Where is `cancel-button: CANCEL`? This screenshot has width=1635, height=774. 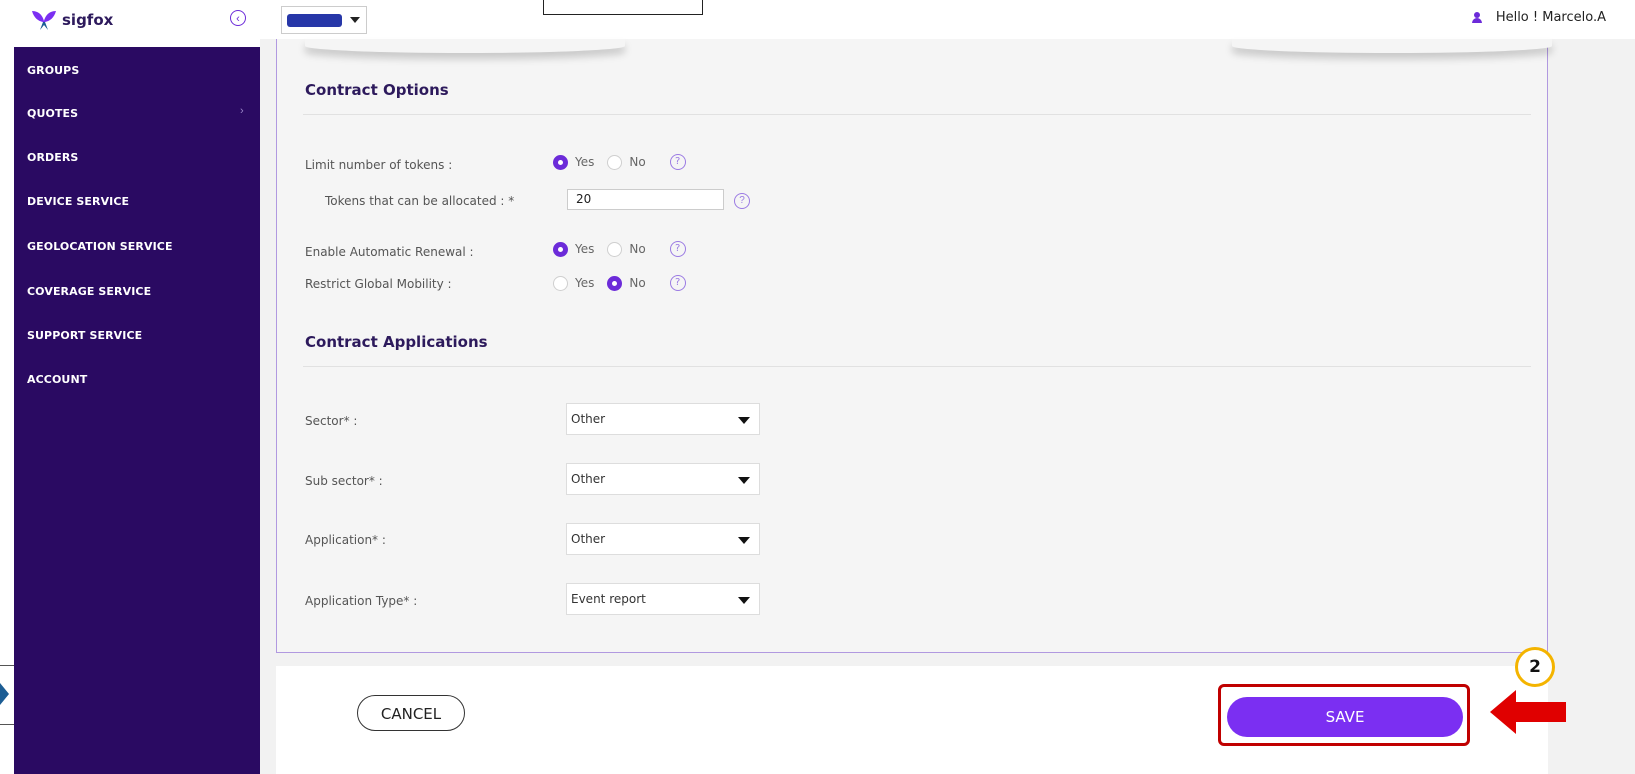
cancel-button: CANCEL is located at coordinates (411, 713).